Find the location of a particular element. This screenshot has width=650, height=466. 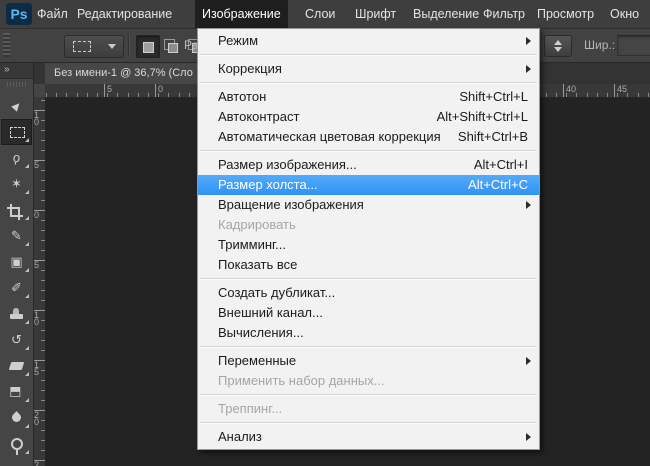

new-selection-button is located at coordinates (148, 46).